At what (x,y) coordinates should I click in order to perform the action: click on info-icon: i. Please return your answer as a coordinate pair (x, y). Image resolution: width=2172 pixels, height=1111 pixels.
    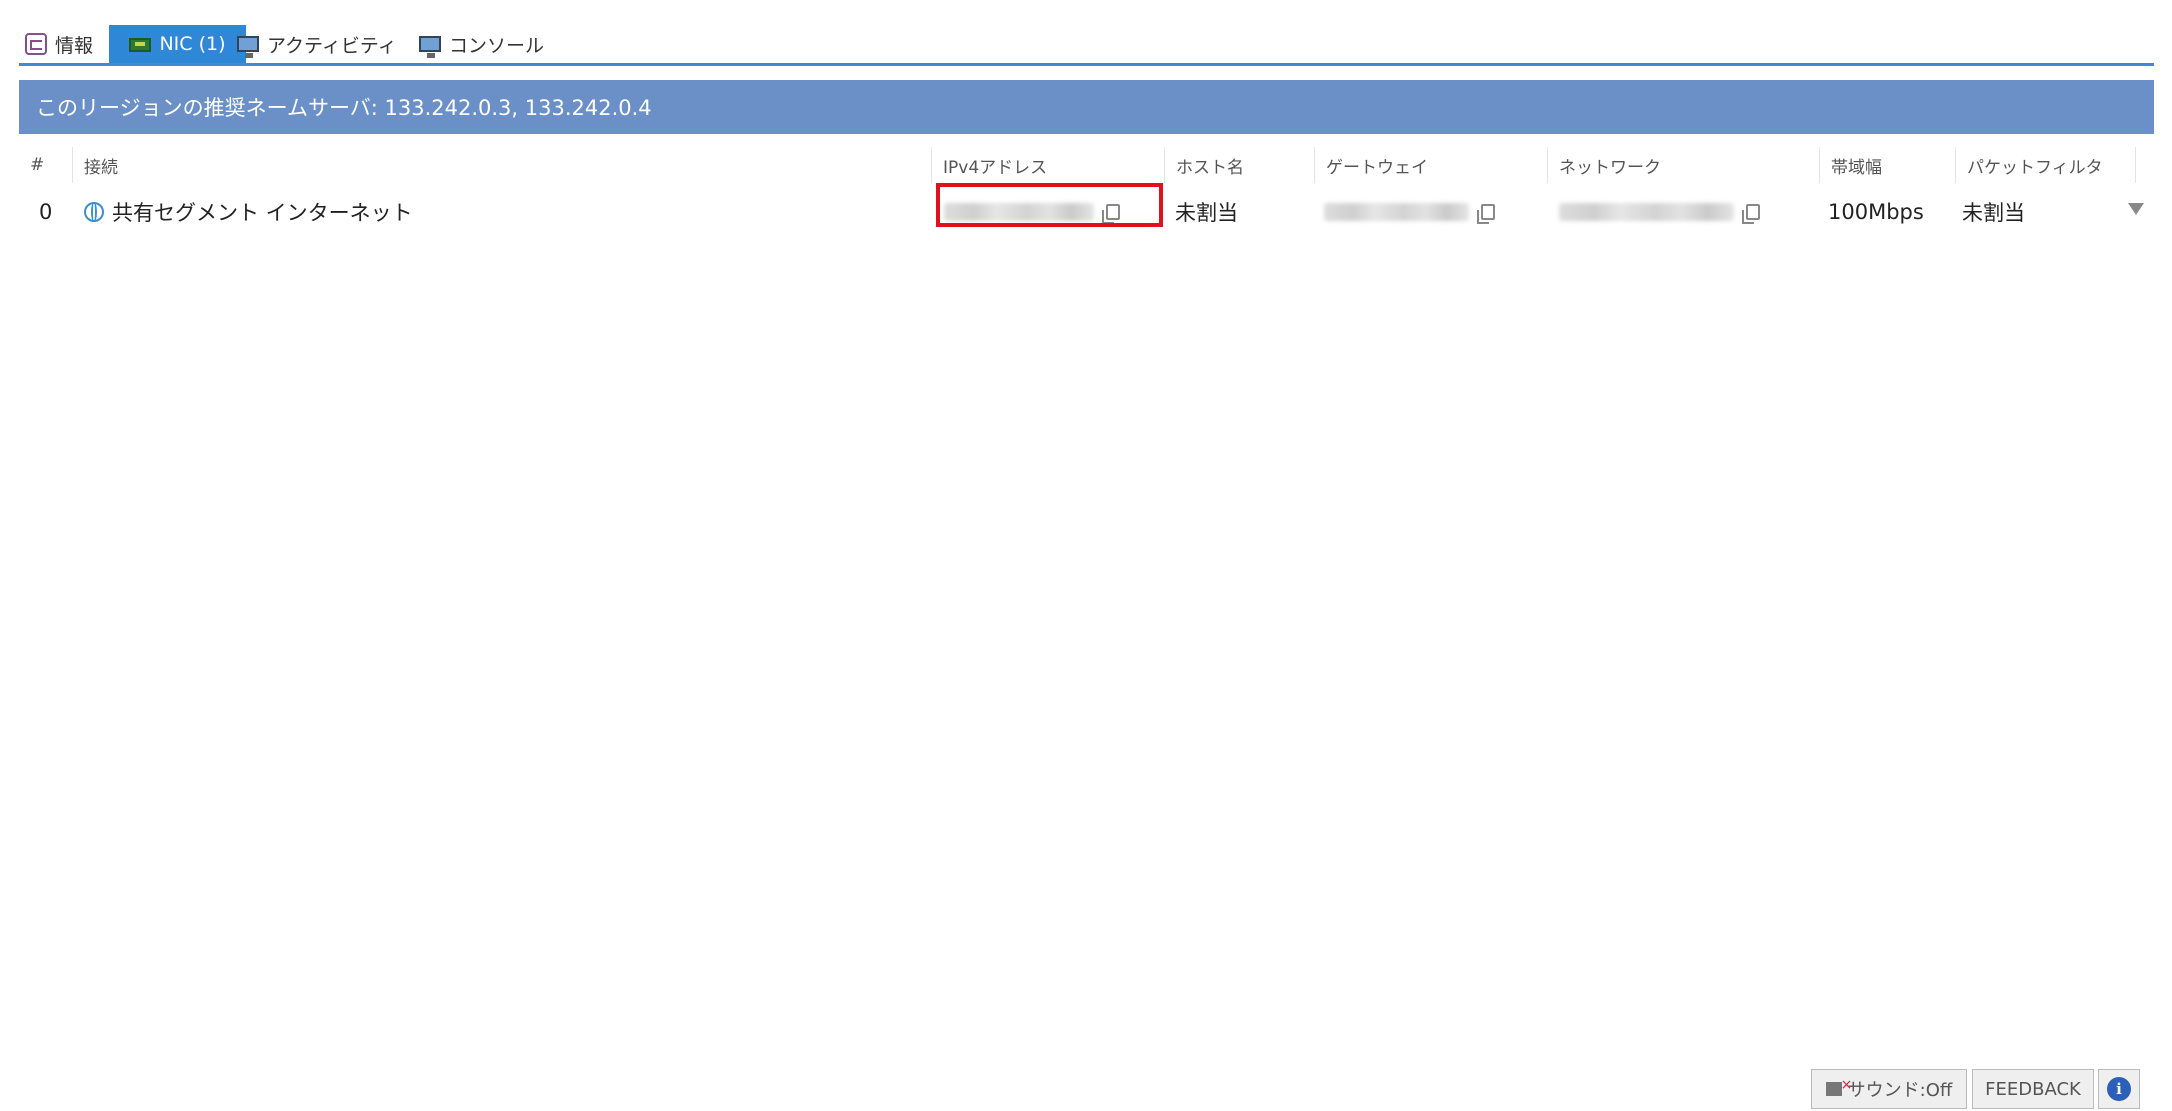
    Looking at the image, I should click on (2119, 1089).